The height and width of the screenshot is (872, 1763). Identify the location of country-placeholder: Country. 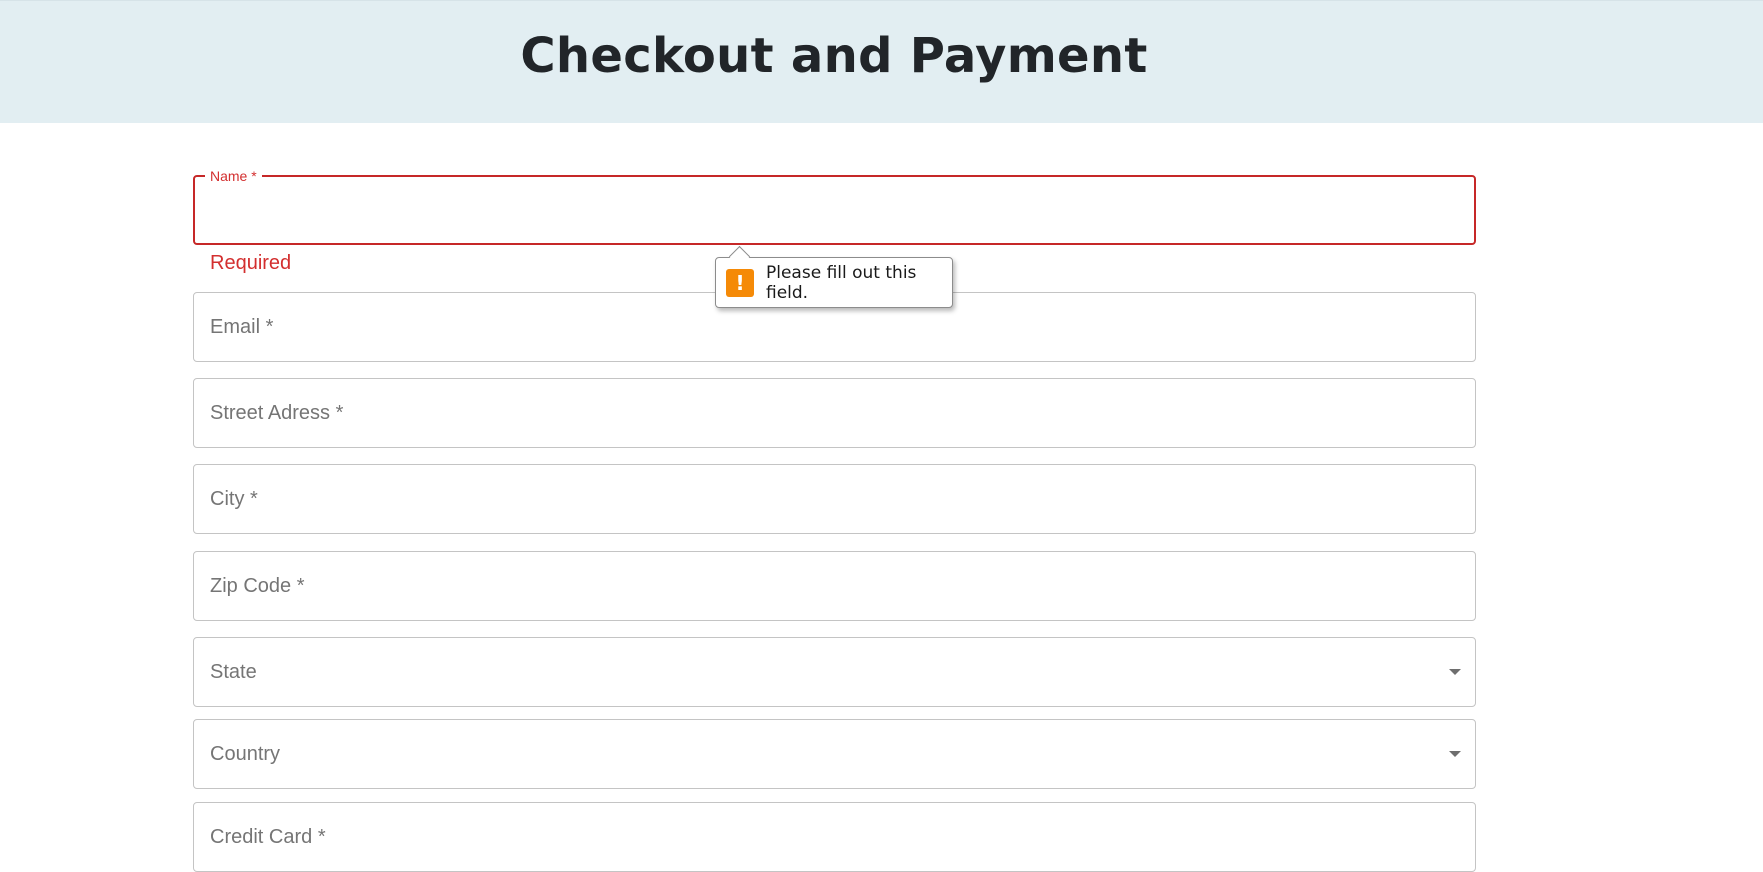
(245, 753).